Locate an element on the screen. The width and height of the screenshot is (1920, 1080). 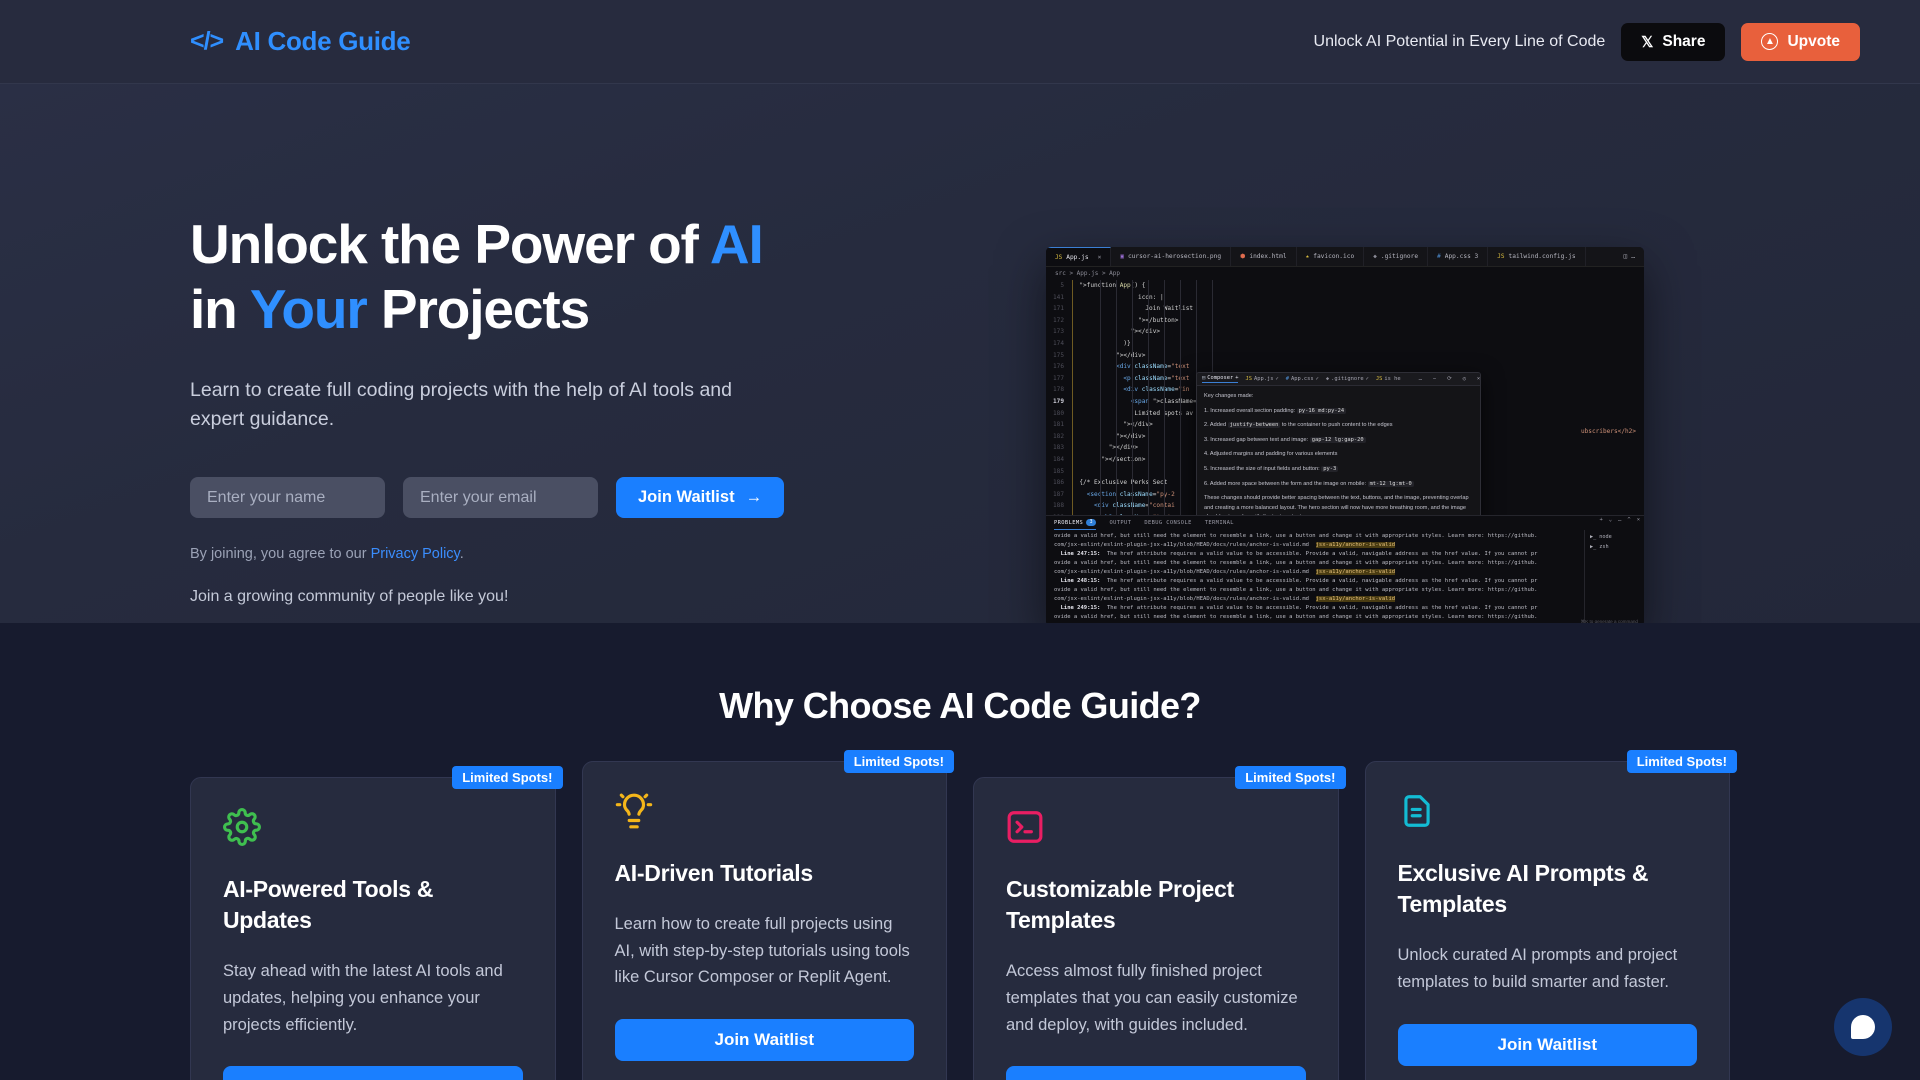
editor-tab-favicon-ico: ★ favicon.ico is located at coordinates (1331, 256).